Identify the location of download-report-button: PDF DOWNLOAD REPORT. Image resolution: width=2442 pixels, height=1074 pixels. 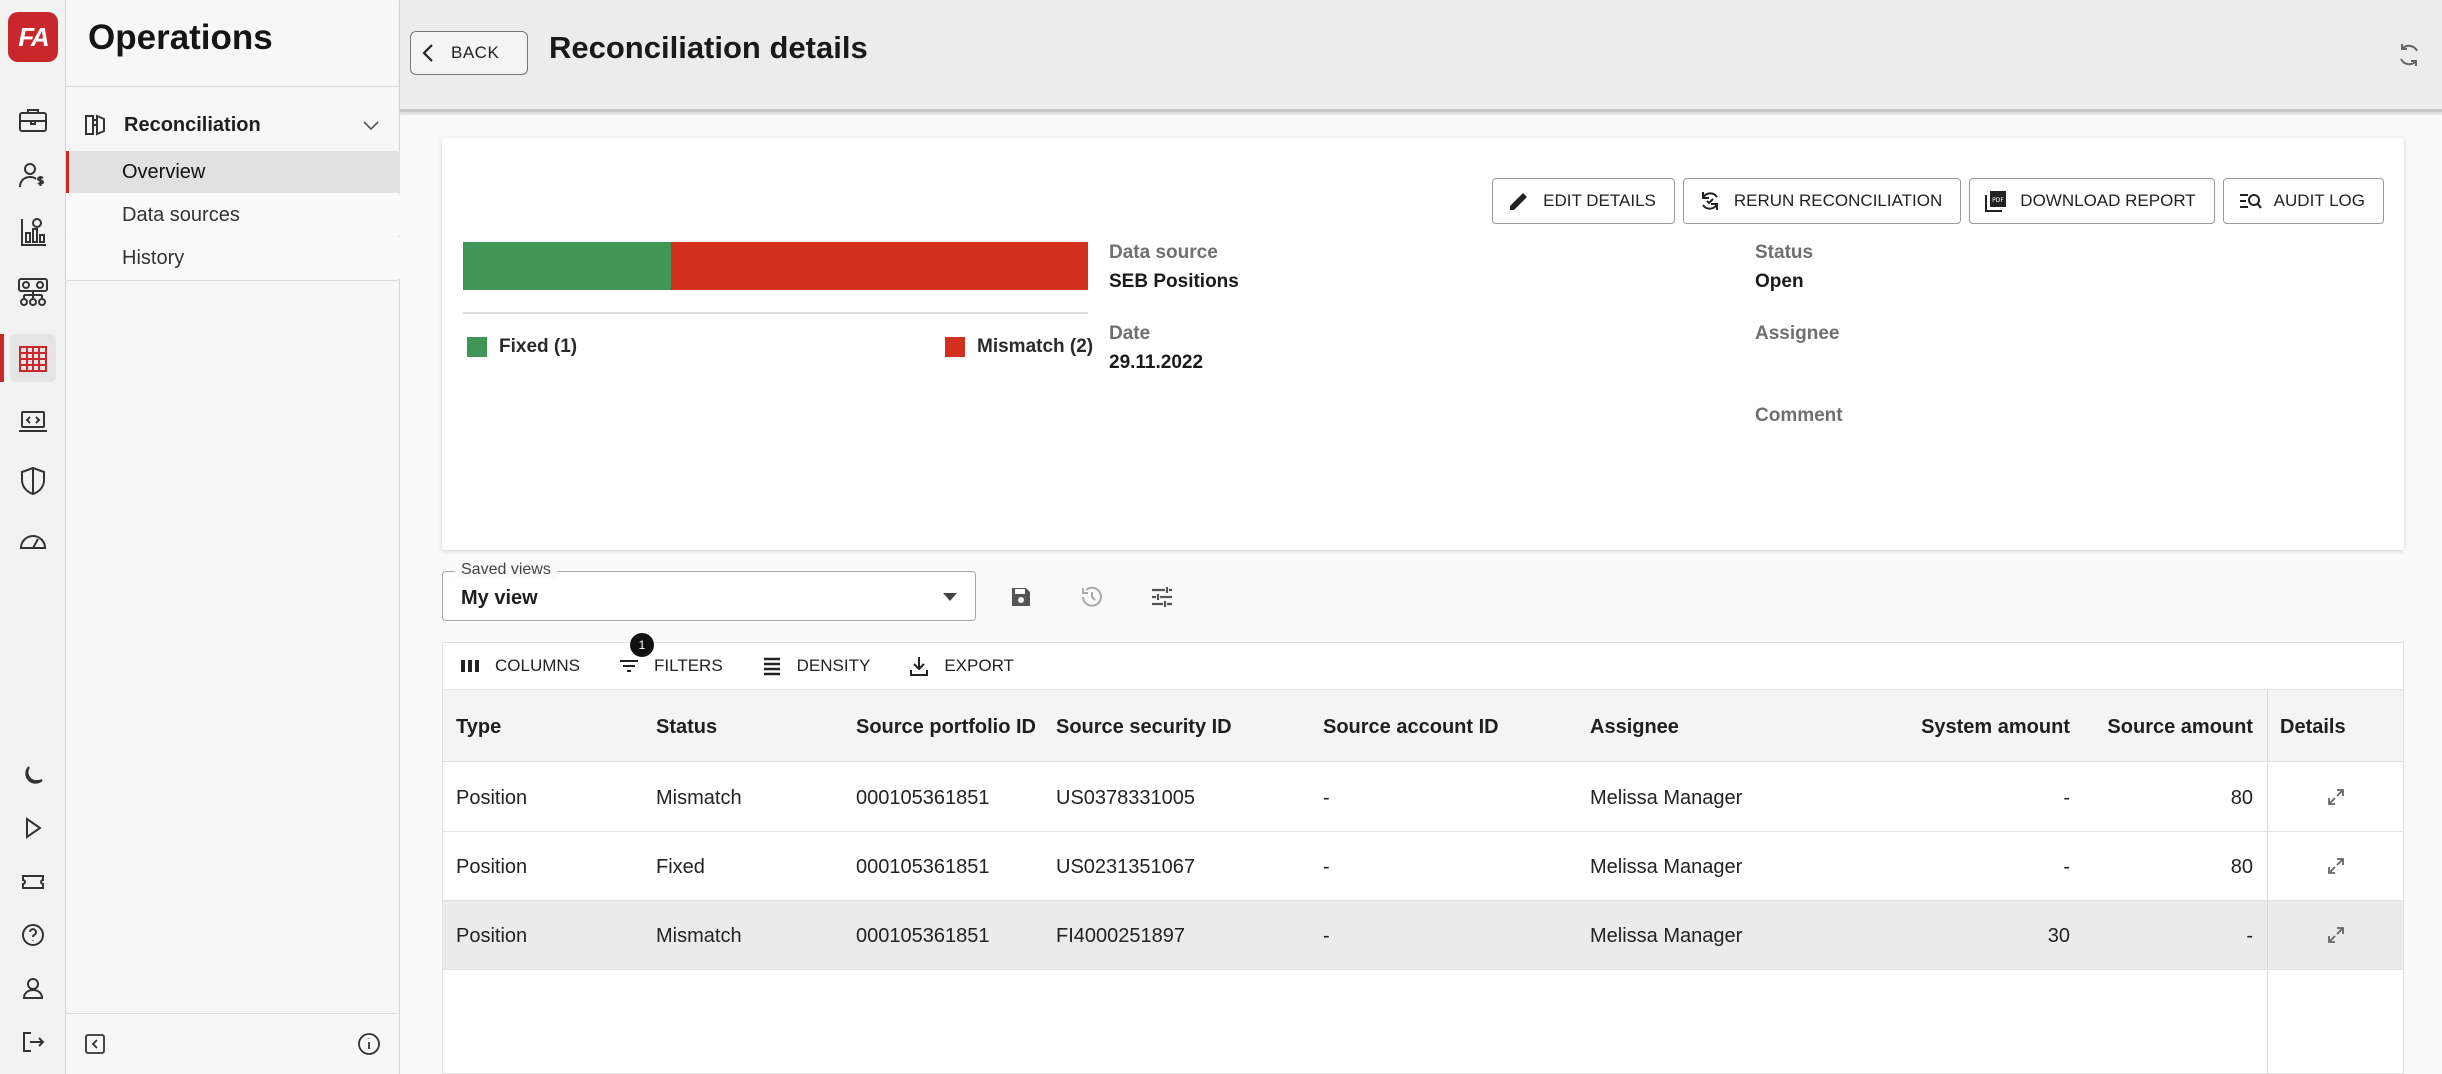
(2092, 201).